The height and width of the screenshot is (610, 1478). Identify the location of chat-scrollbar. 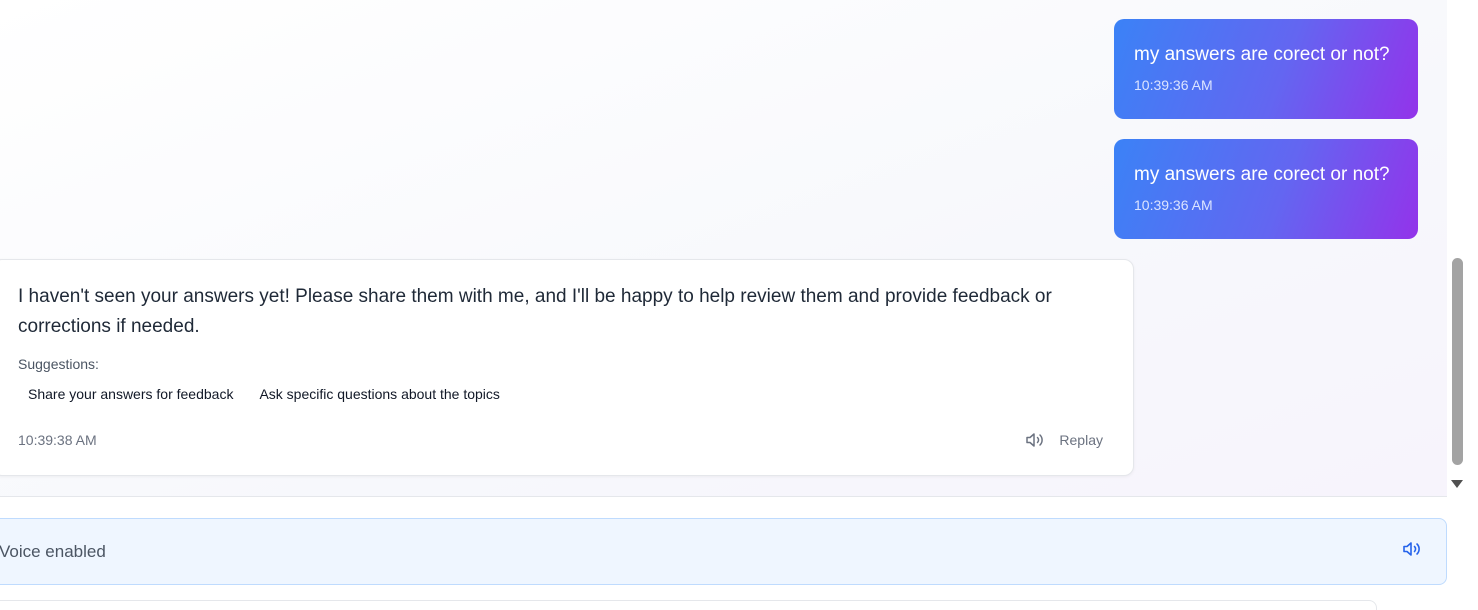
(1462, 248).